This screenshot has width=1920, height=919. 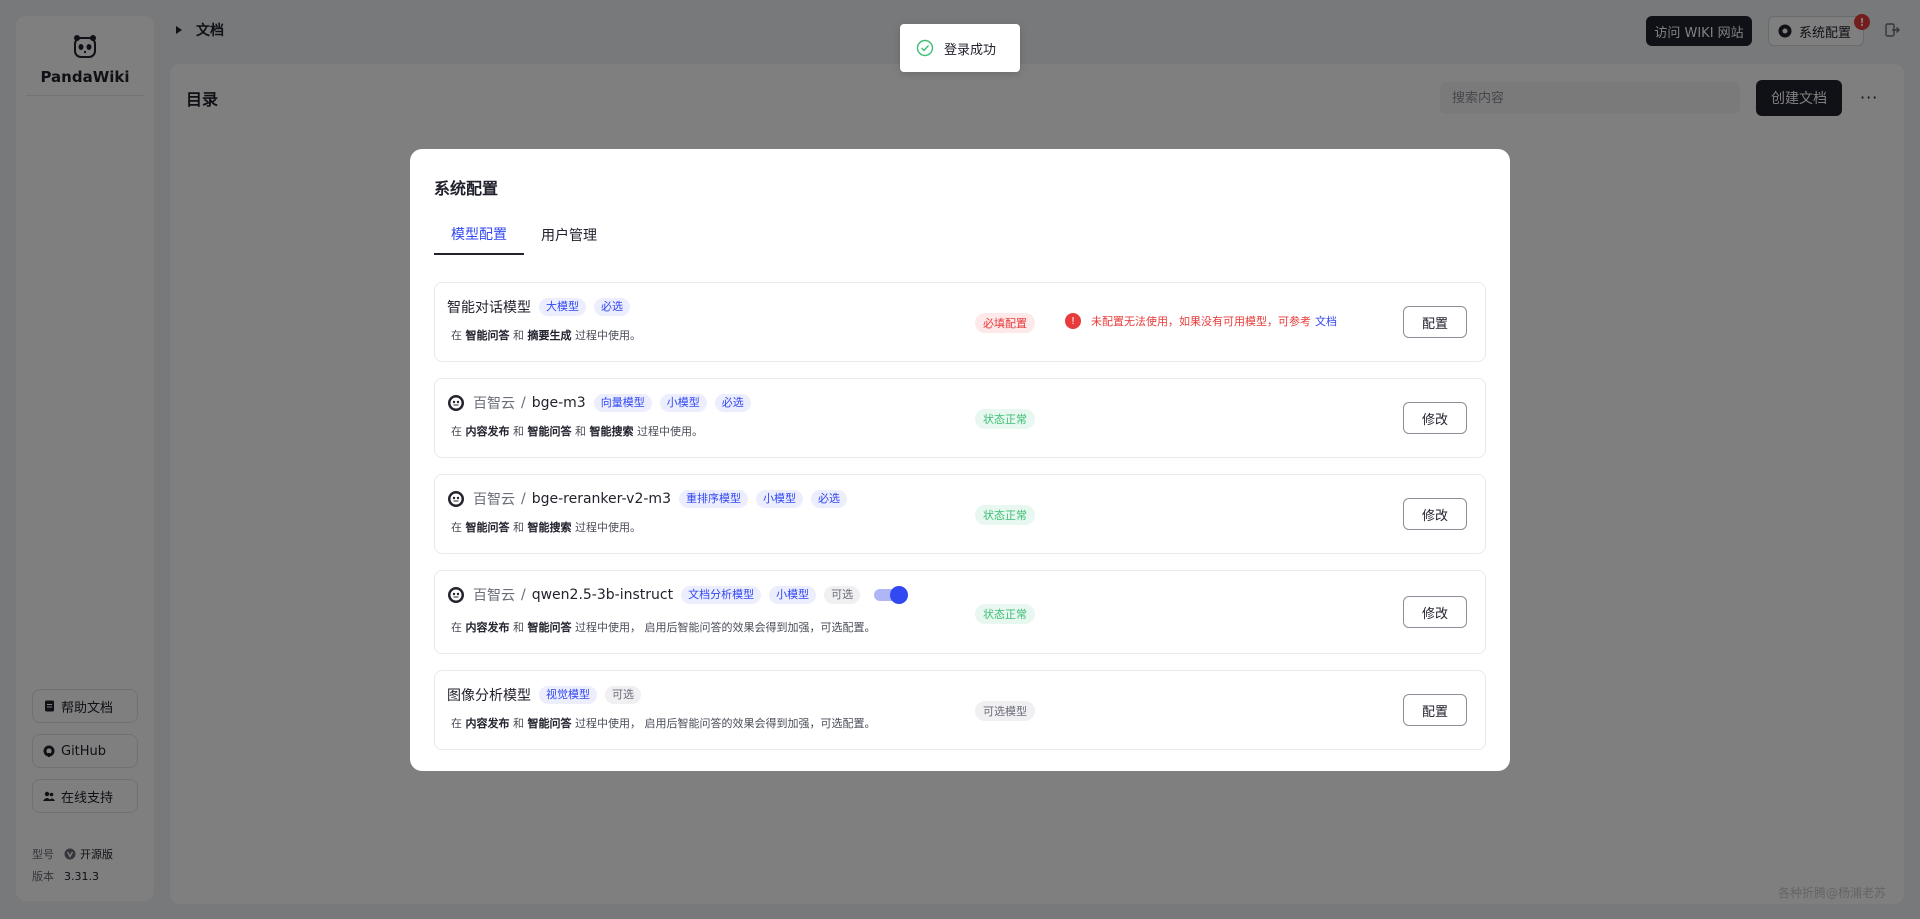 I want to click on model-description: 在 智能问答 和 智能搜索 过程中使用。, so click(x=546, y=527).